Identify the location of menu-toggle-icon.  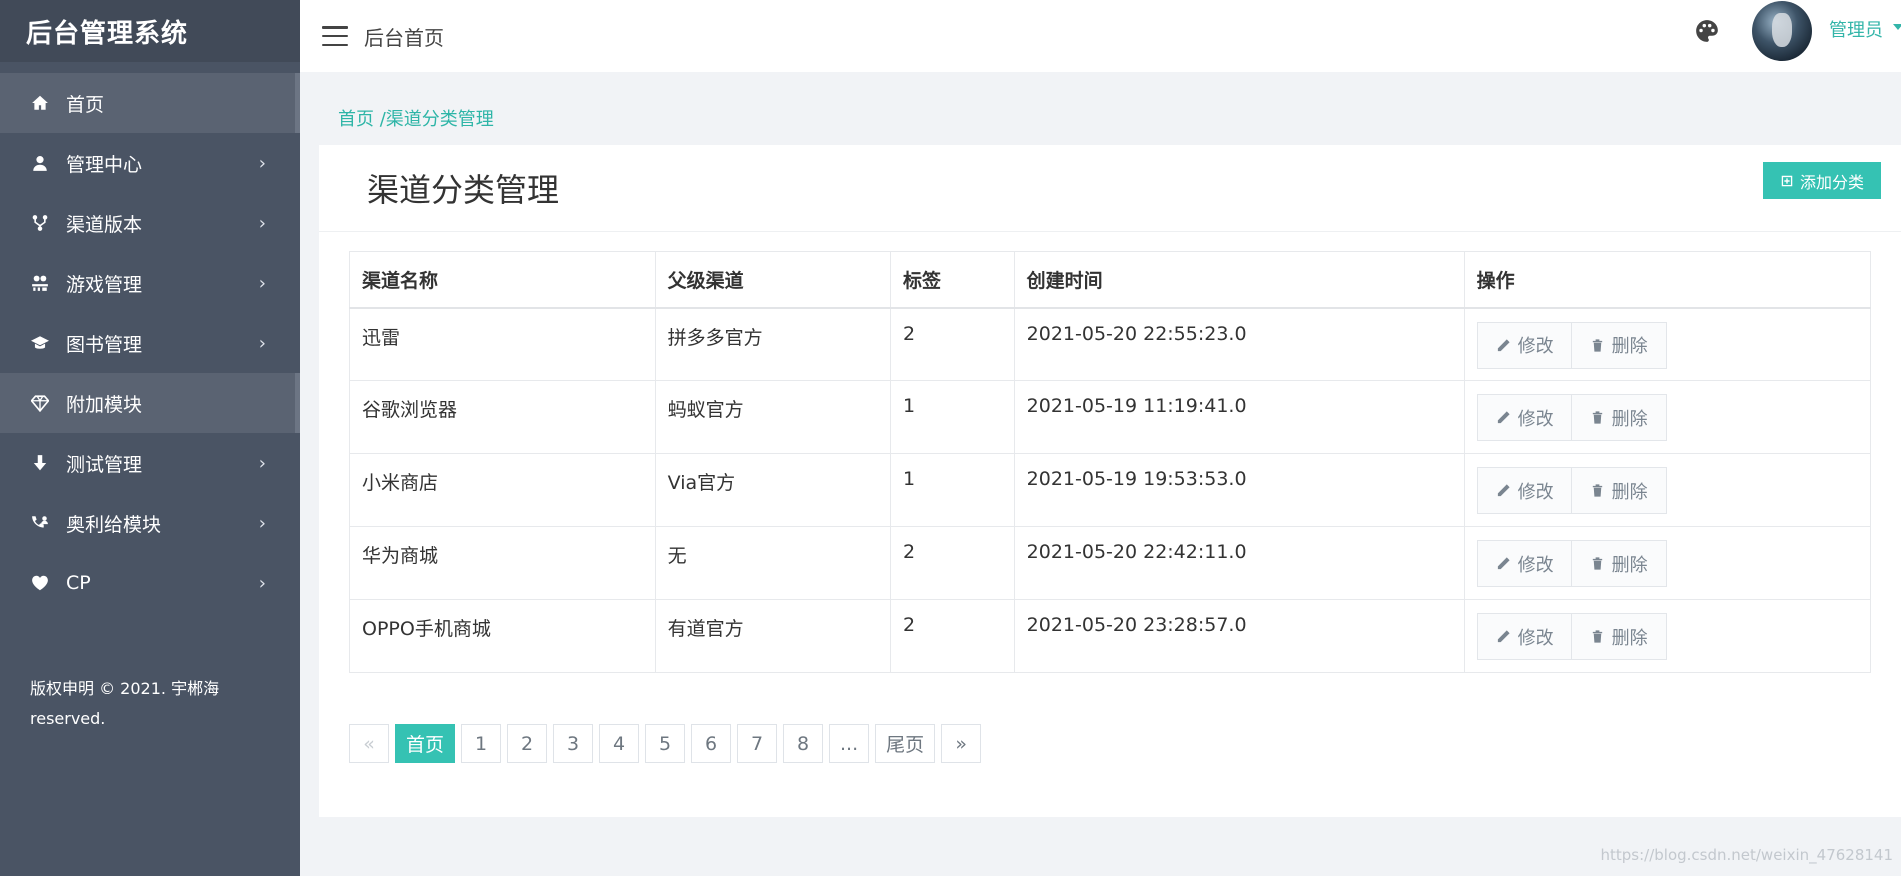
(335, 36).